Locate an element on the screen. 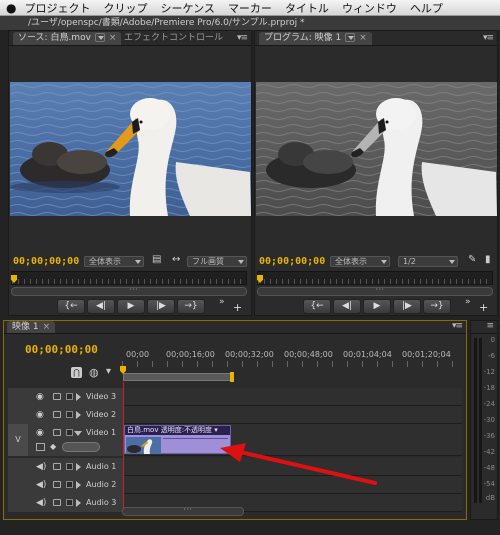 The height and width of the screenshot is (535, 500). wrench-icon: ✎ is located at coordinates (472, 259).